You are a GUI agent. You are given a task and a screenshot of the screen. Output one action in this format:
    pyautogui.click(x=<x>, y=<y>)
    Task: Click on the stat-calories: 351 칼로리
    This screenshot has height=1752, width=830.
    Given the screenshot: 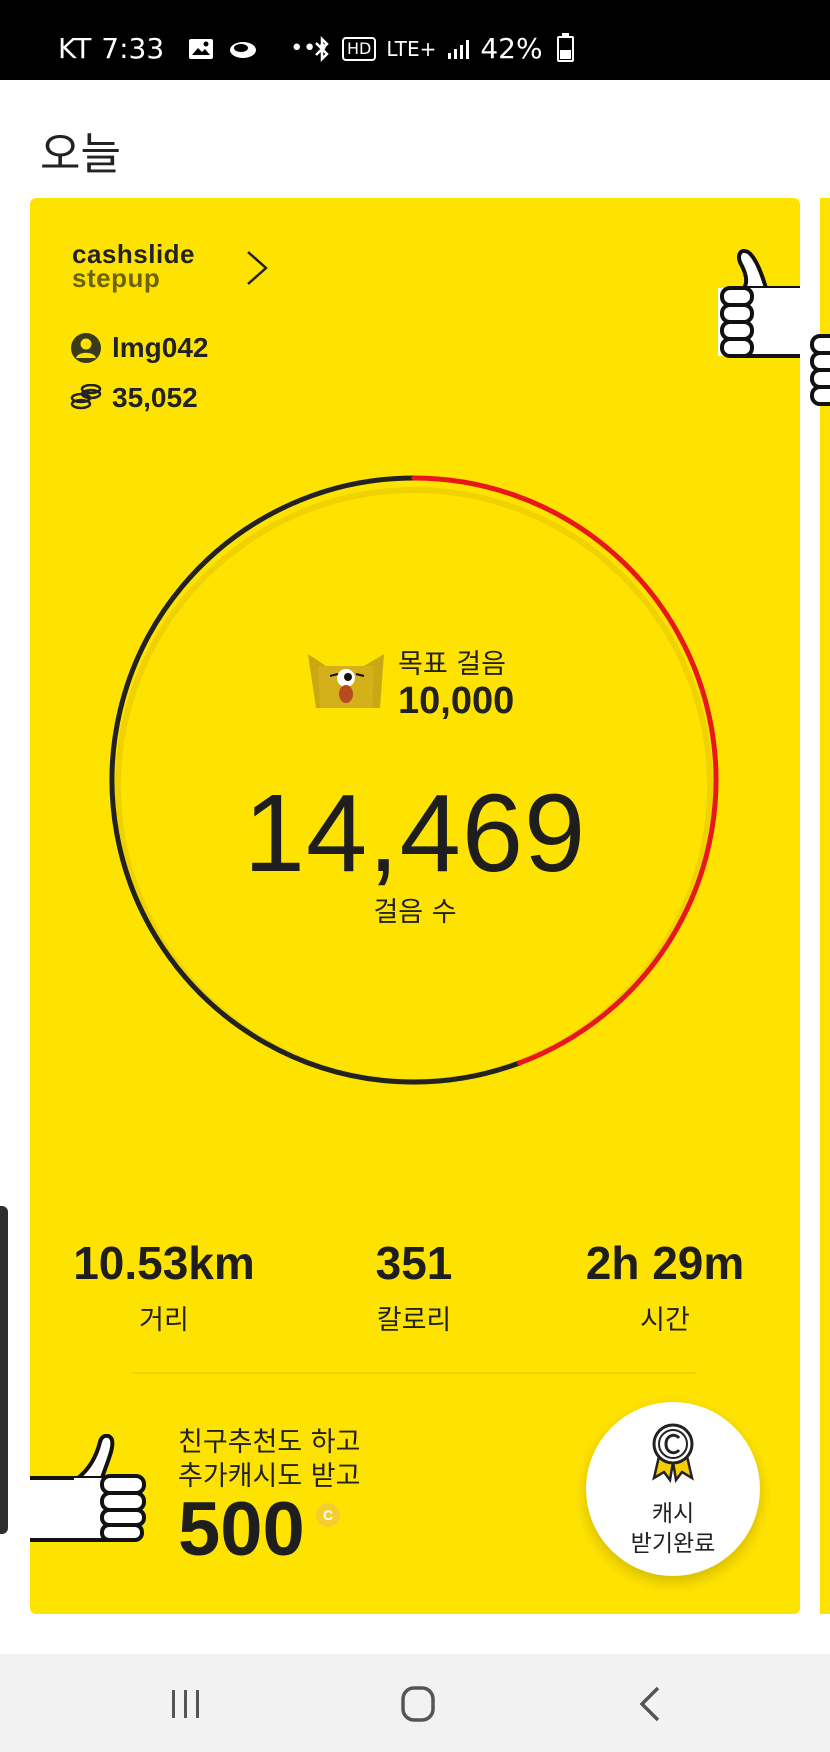 What is the action you would take?
    pyautogui.click(x=414, y=1286)
    